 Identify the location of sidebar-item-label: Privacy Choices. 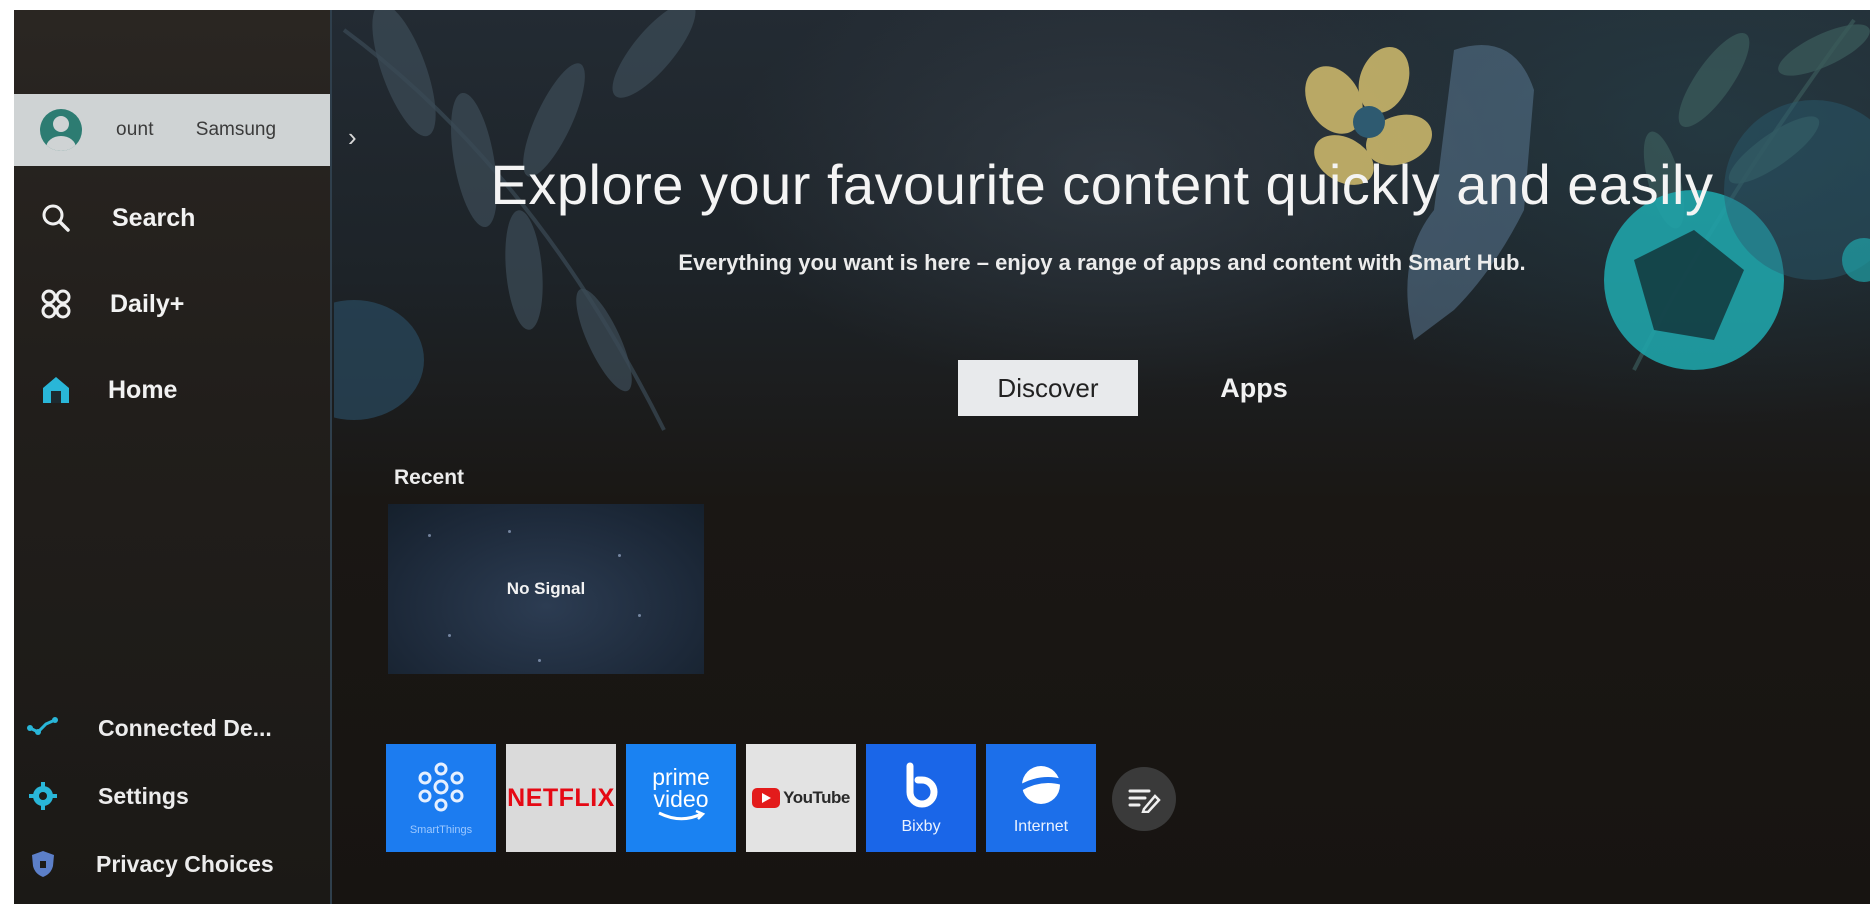
(185, 863).